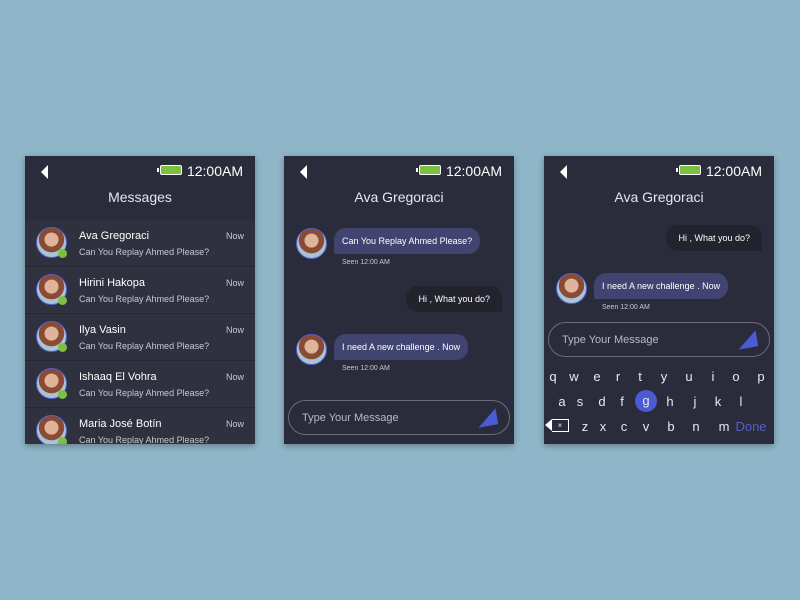  What do you see at coordinates (618, 376) in the screenshot?
I see `key-r: r` at bounding box center [618, 376].